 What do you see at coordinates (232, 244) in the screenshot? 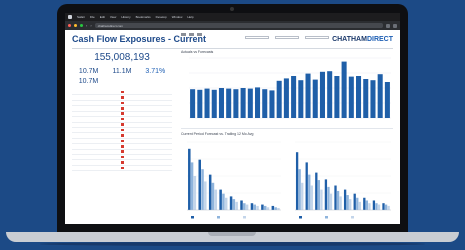
I see `laptop-shadow` at bounding box center [232, 244].